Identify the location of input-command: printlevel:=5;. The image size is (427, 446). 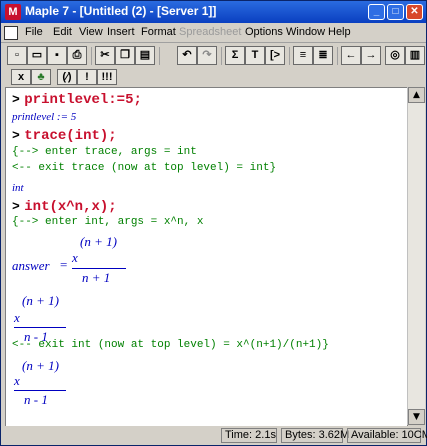
(83, 100).